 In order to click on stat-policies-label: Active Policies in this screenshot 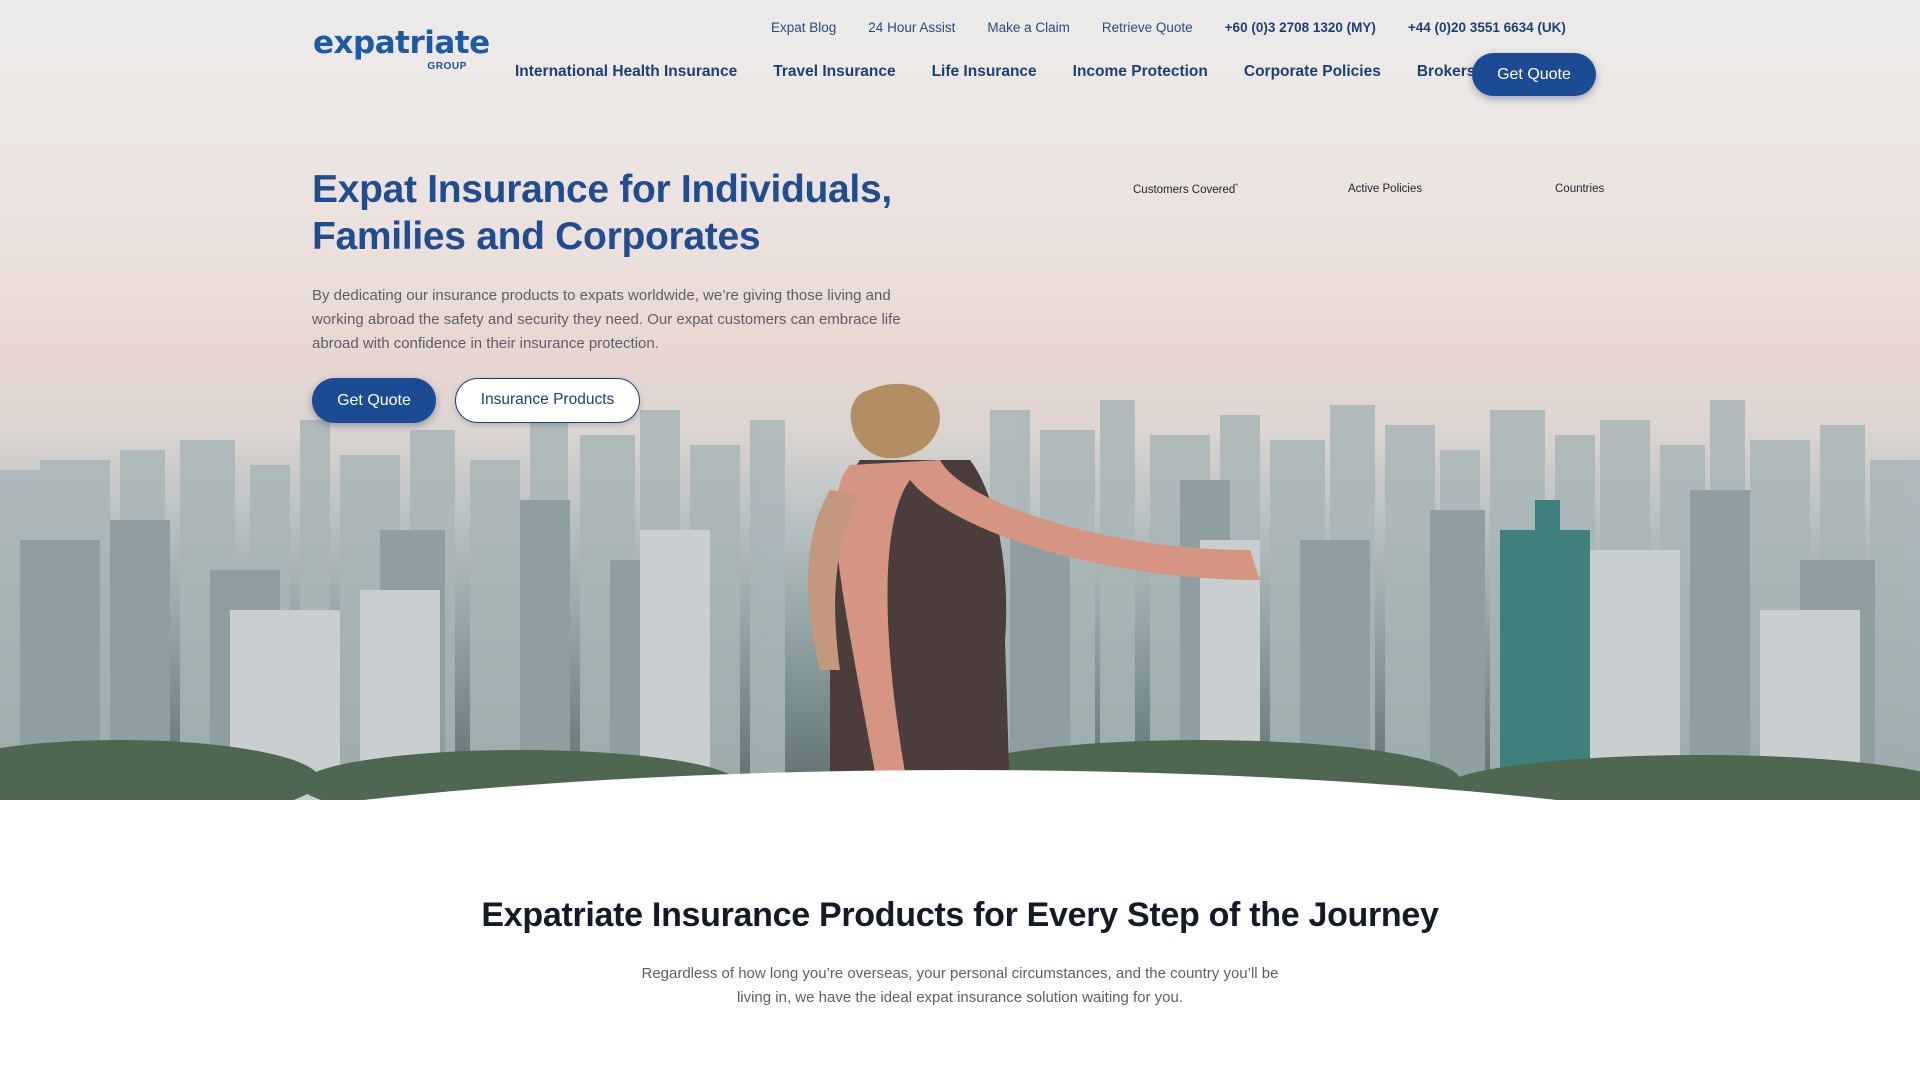, I will do `click(1385, 189)`.